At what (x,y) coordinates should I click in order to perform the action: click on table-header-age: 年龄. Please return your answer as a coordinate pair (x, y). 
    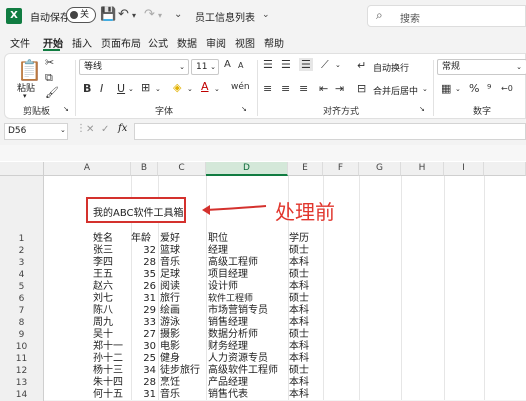
    Looking at the image, I should click on (141, 239).